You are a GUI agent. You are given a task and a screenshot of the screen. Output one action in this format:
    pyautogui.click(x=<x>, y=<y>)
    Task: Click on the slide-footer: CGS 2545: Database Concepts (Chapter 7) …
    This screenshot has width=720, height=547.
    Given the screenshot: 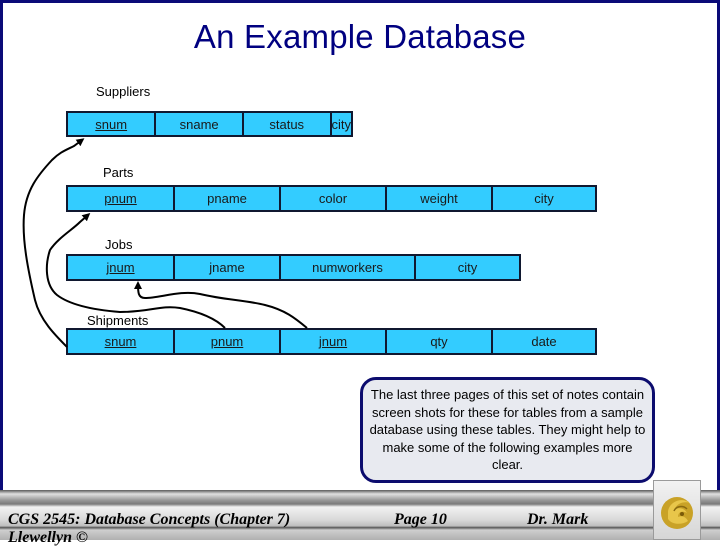 What is the action you would take?
    pyautogui.click(x=360, y=518)
    